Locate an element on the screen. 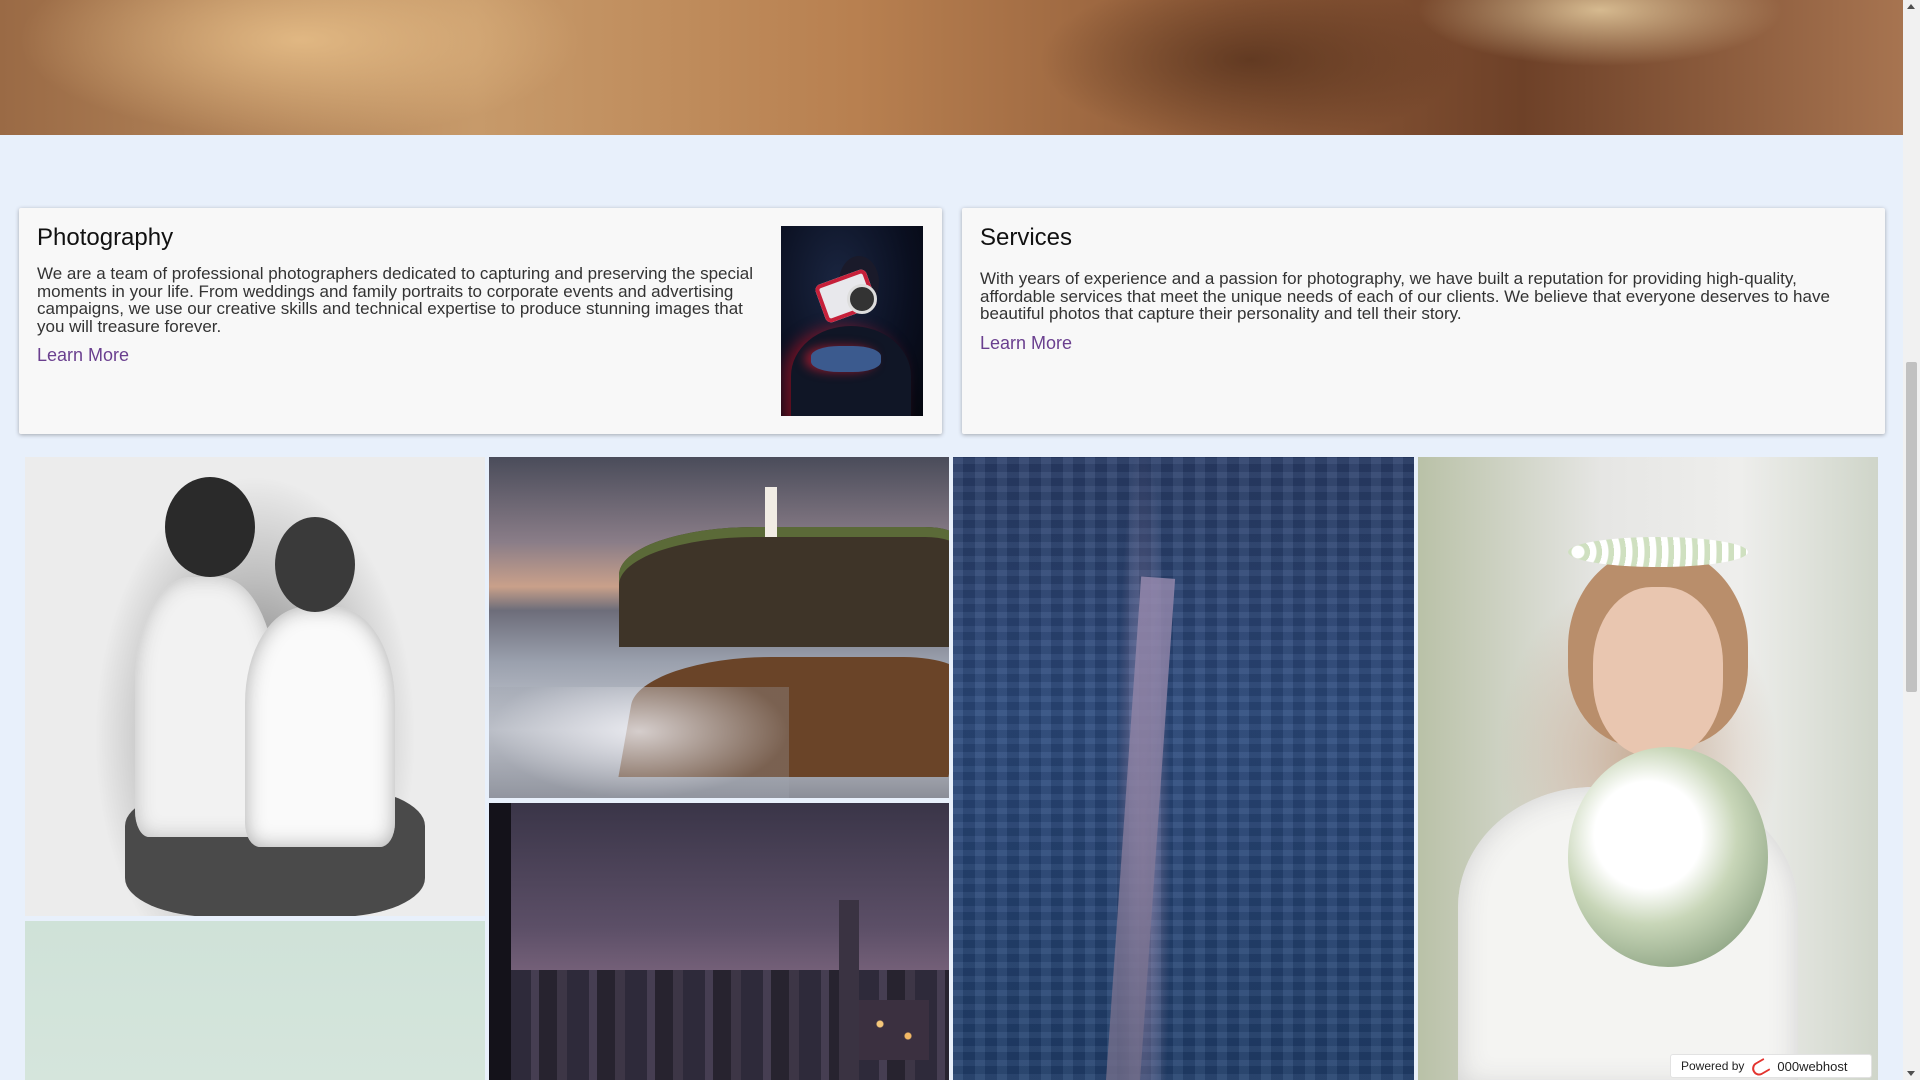 The image size is (1920, 1080). gallery-image-city-aerial is located at coordinates (1183, 768).